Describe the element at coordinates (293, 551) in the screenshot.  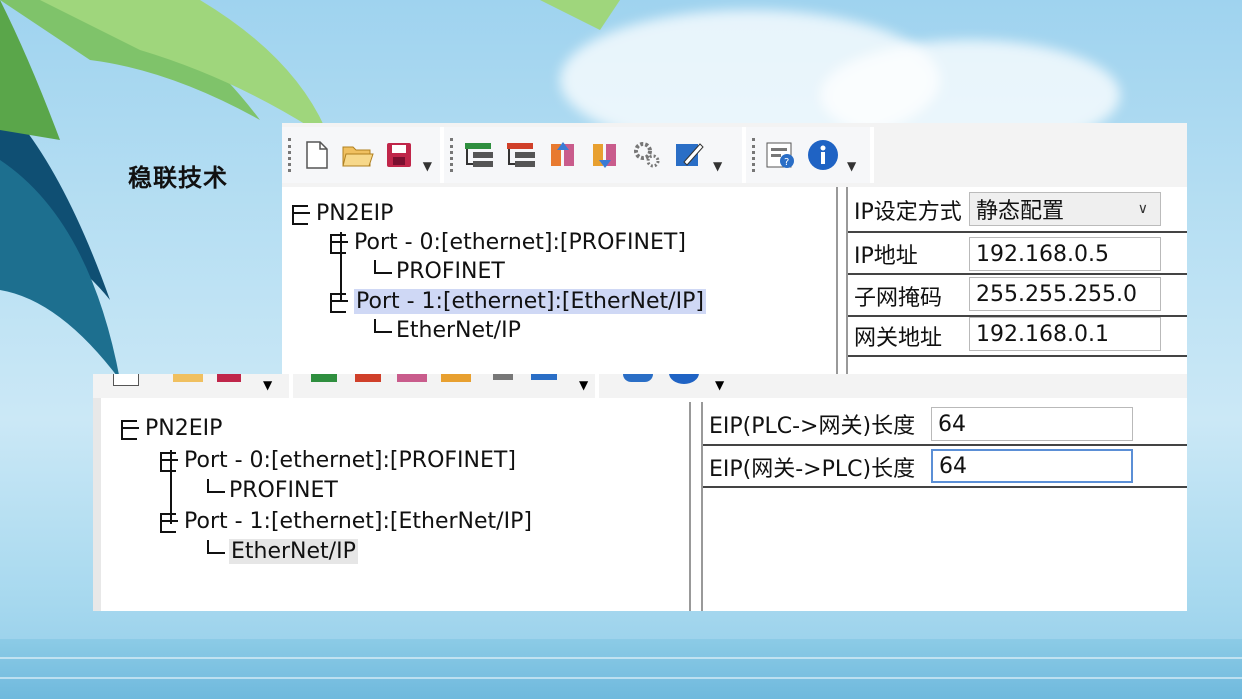
I see `tree-node-label-selected: EtherNet/IP` at that location.